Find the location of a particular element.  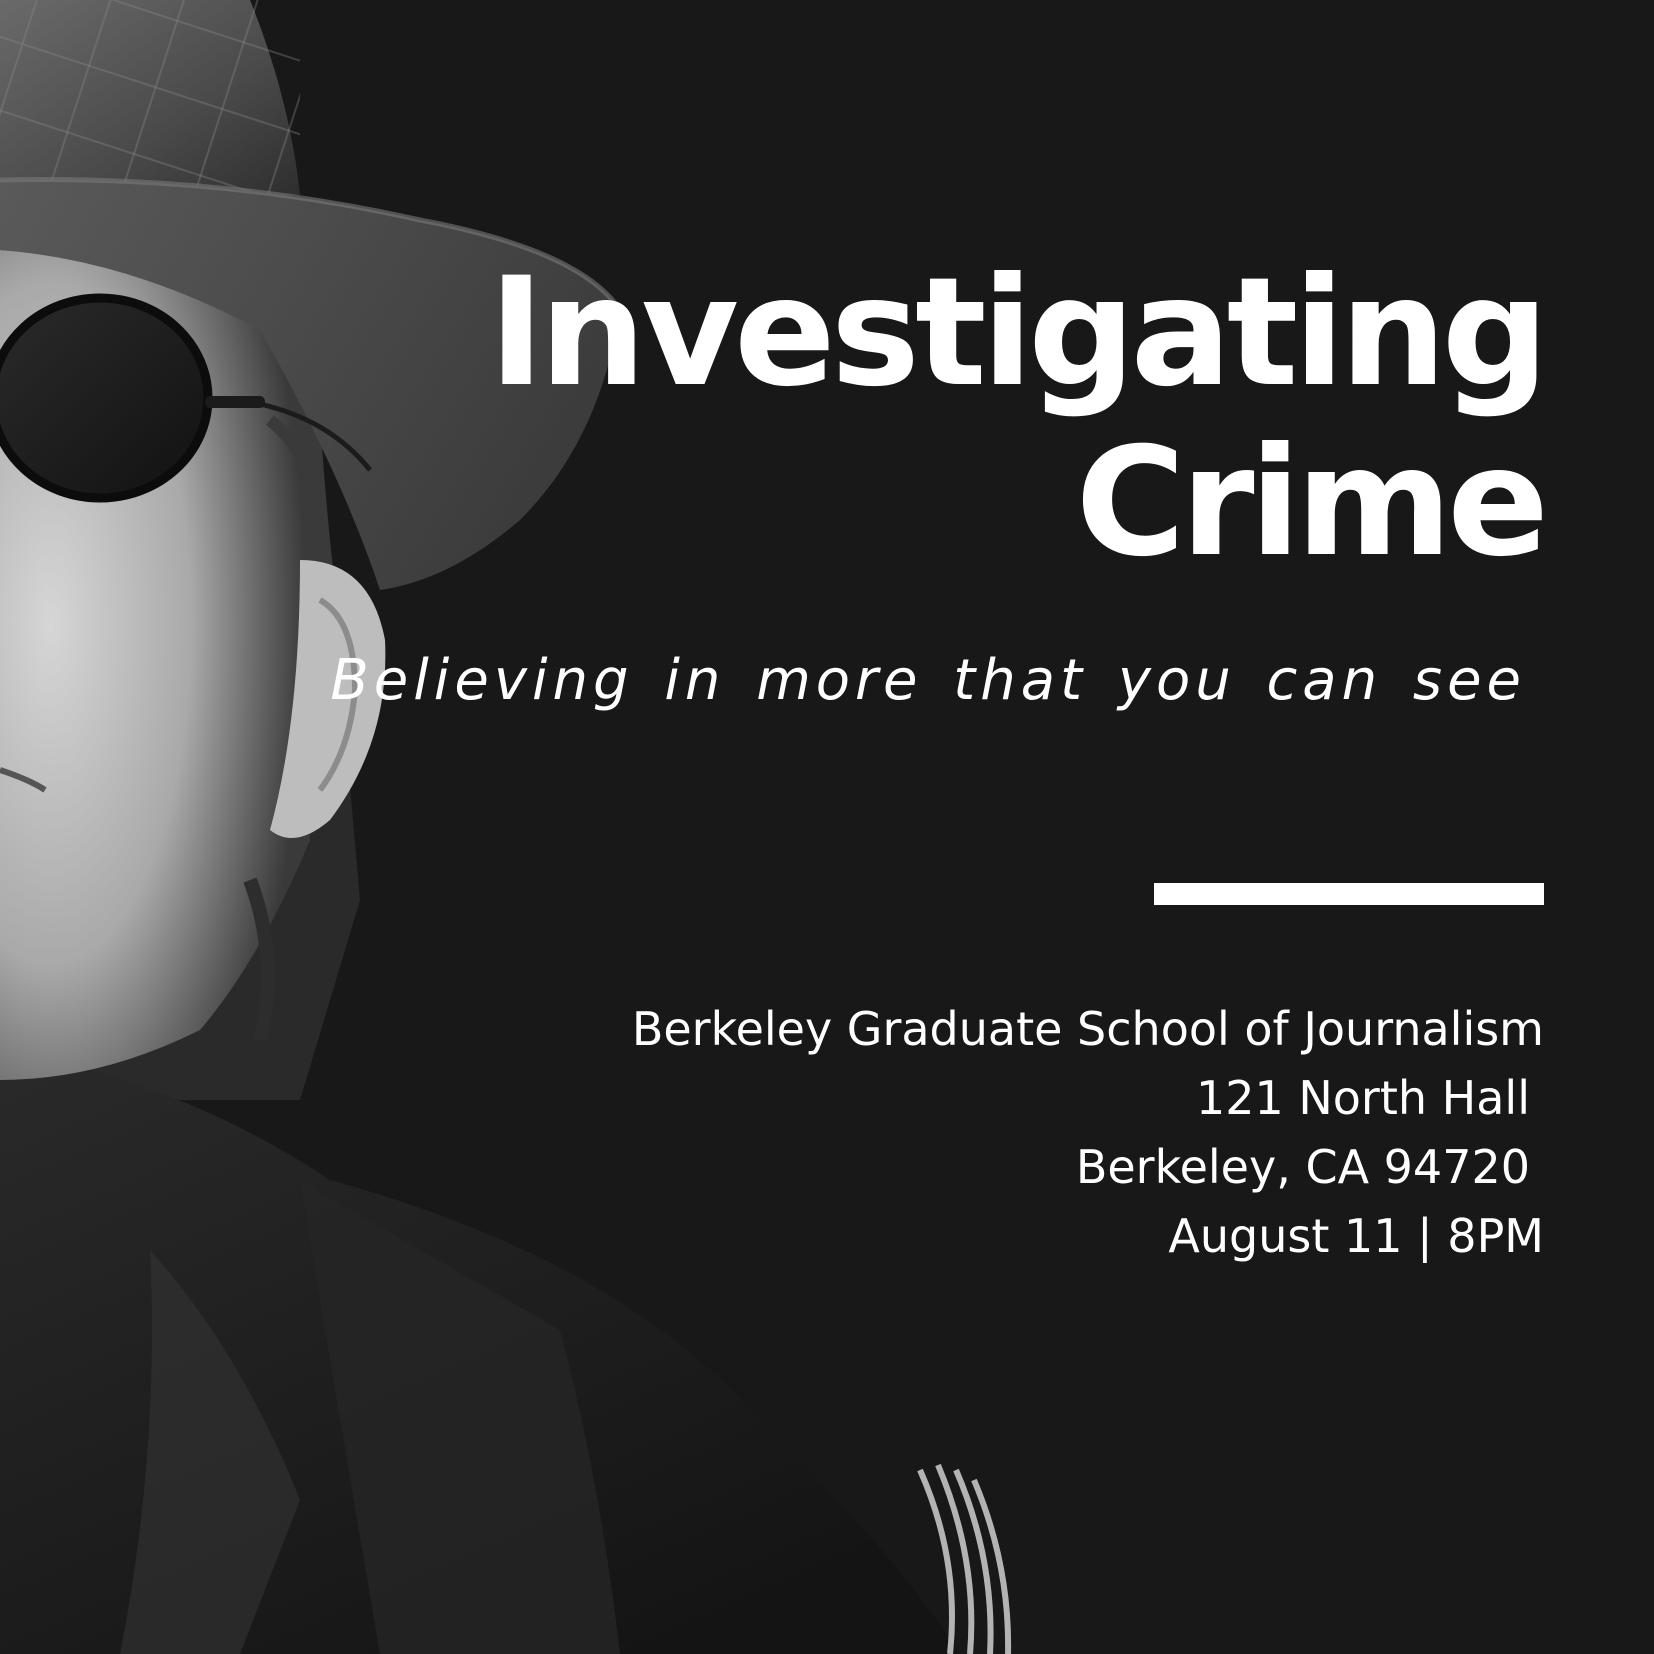

tagline: Believing in more that you can see is located at coordinates (928, 680).